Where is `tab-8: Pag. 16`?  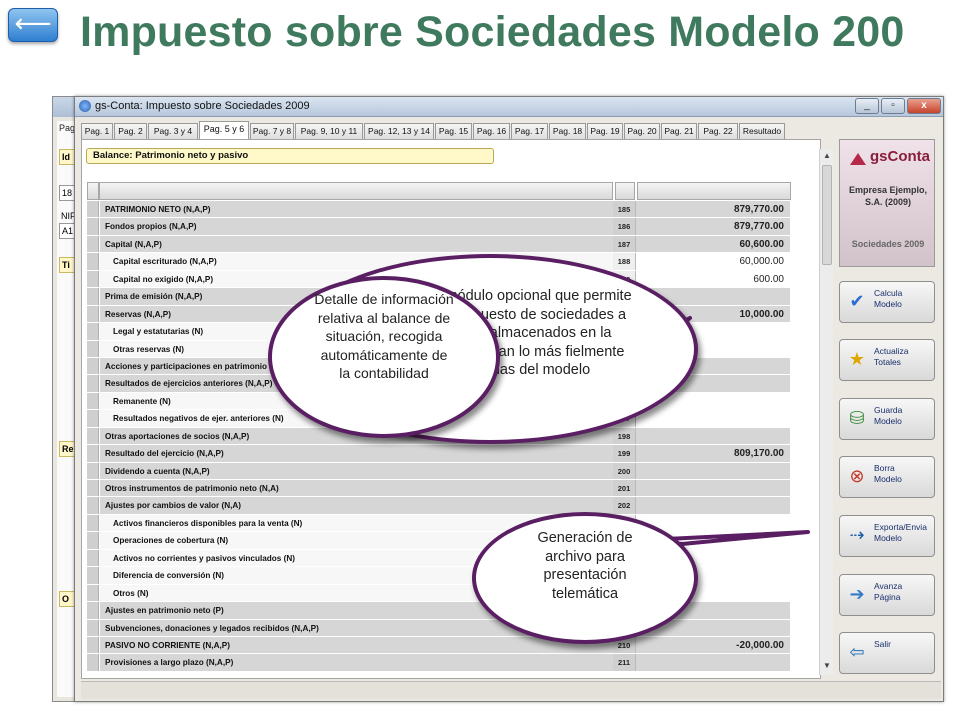 tab-8: Pag. 16 is located at coordinates (491, 131).